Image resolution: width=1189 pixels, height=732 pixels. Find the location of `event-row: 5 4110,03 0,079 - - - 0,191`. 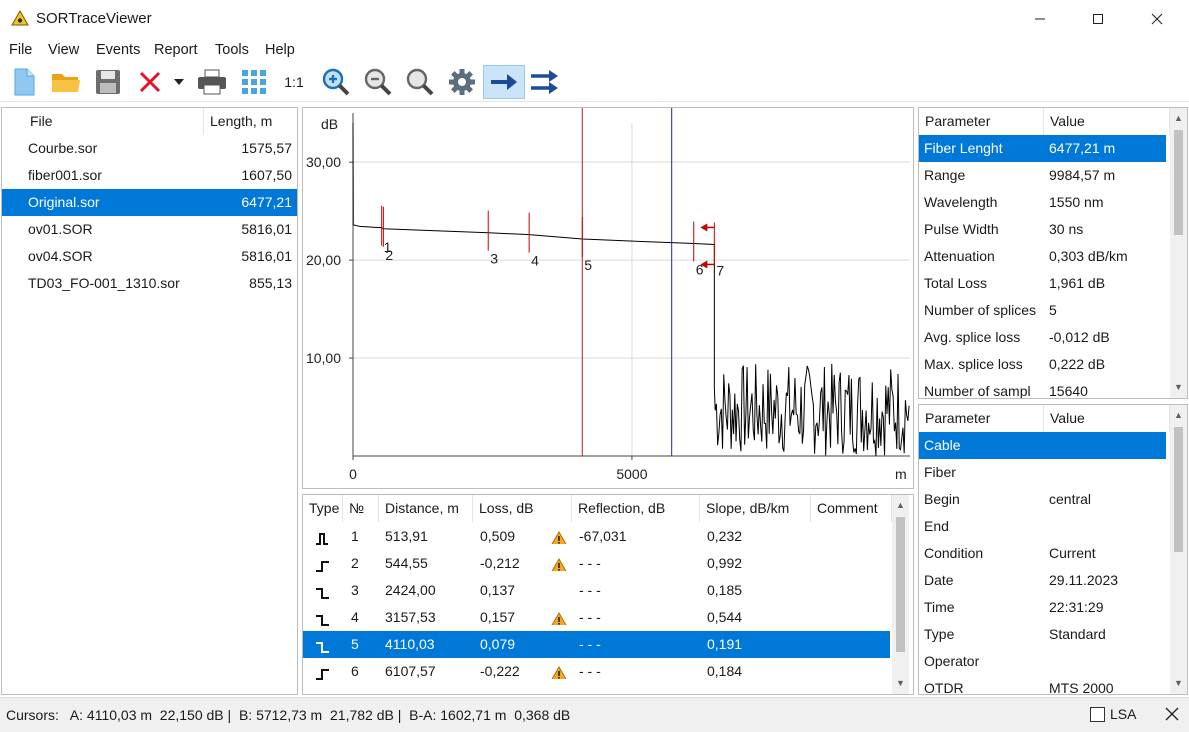

event-row: 5 4110,03 0,079 - - - 0,191 is located at coordinates (596, 644).